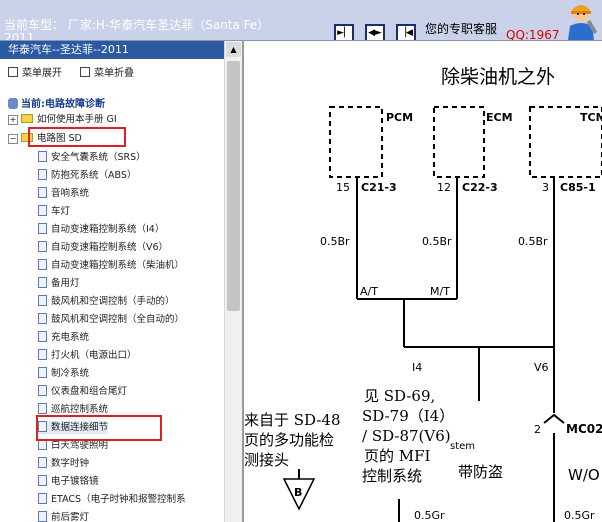 The image size is (602, 522). I want to click on tree-item: 鼓风机和空调控制（手动的）, so click(106, 301).